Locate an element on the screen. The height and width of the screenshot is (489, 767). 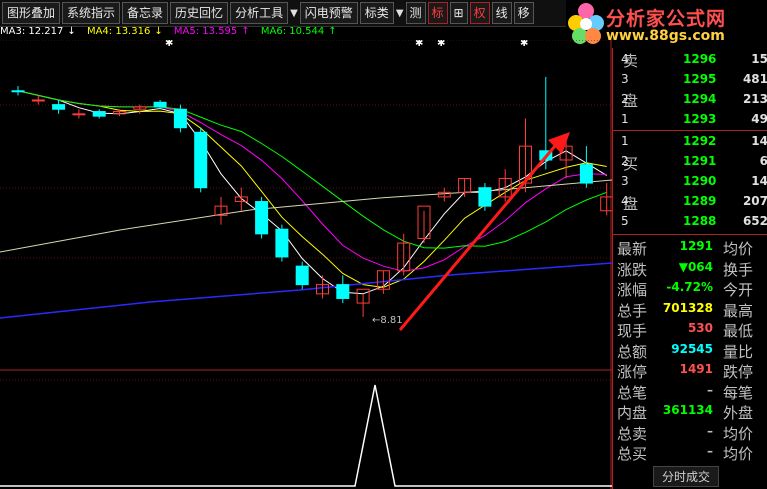
stat-value: 1291 is located at coordinates (696, 246).